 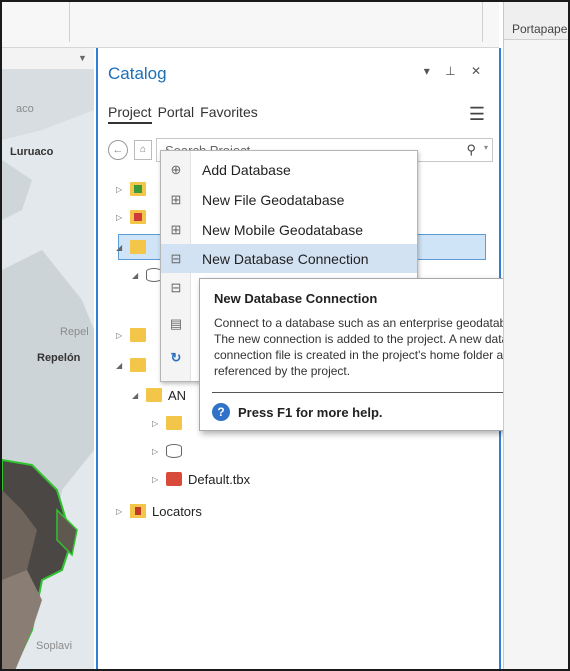 I want to click on back-icon: ←, so click(x=118, y=150).